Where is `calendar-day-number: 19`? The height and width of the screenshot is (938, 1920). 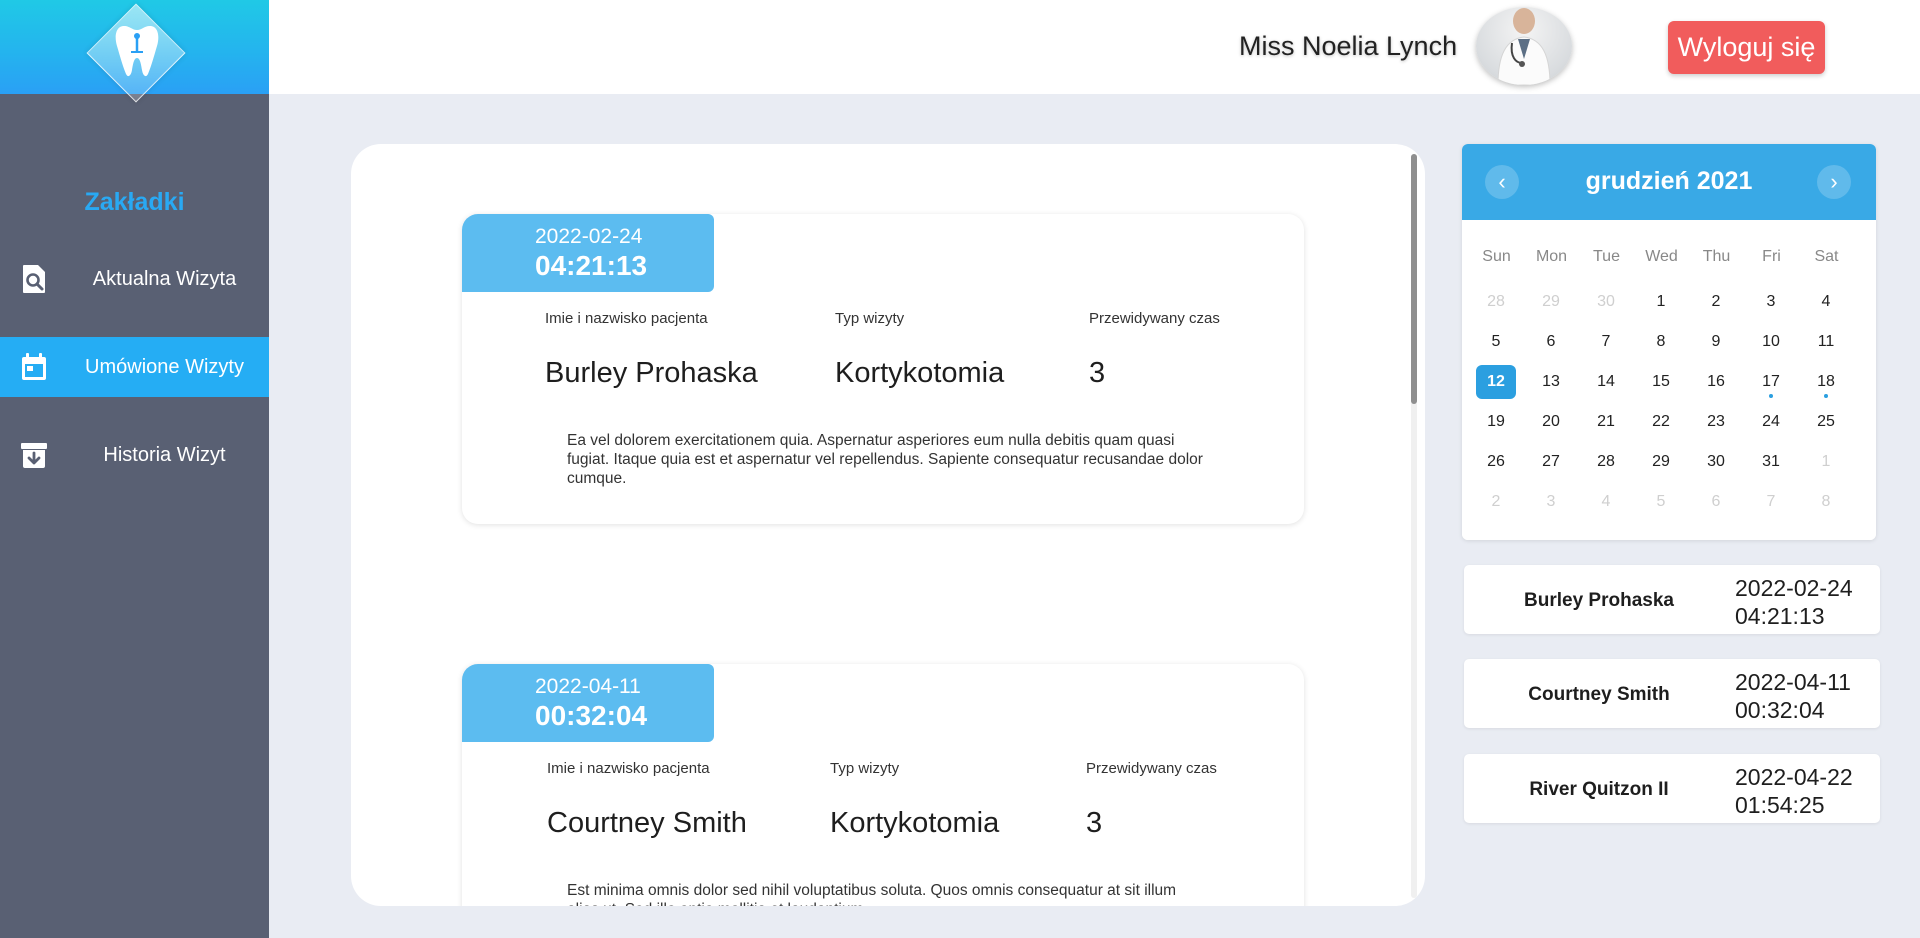
calendar-day-number: 19 is located at coordinates (1496, 421).